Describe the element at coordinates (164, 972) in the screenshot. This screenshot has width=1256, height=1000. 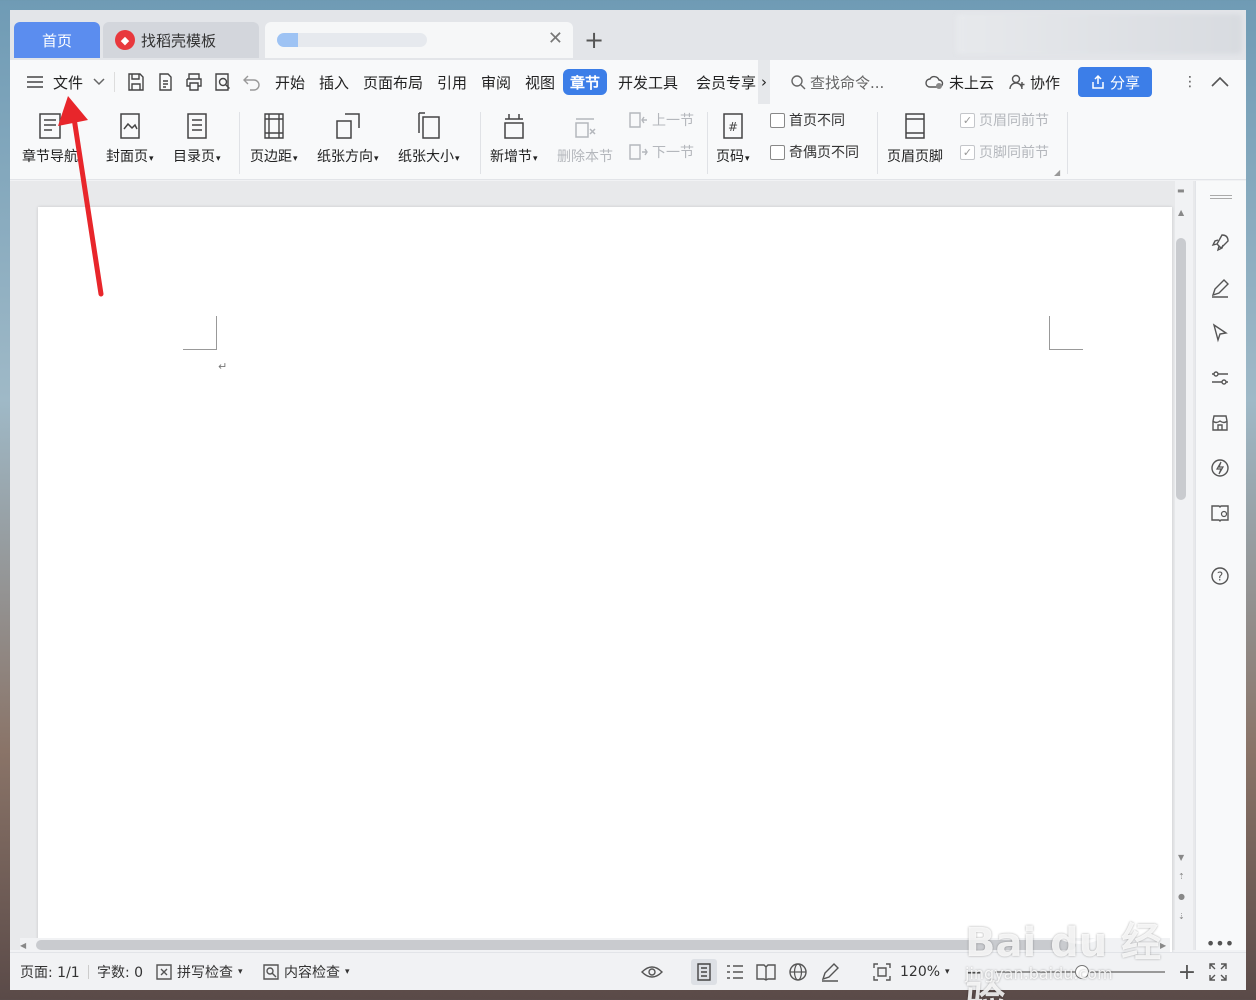
I see `spell-check-icon` at that location.